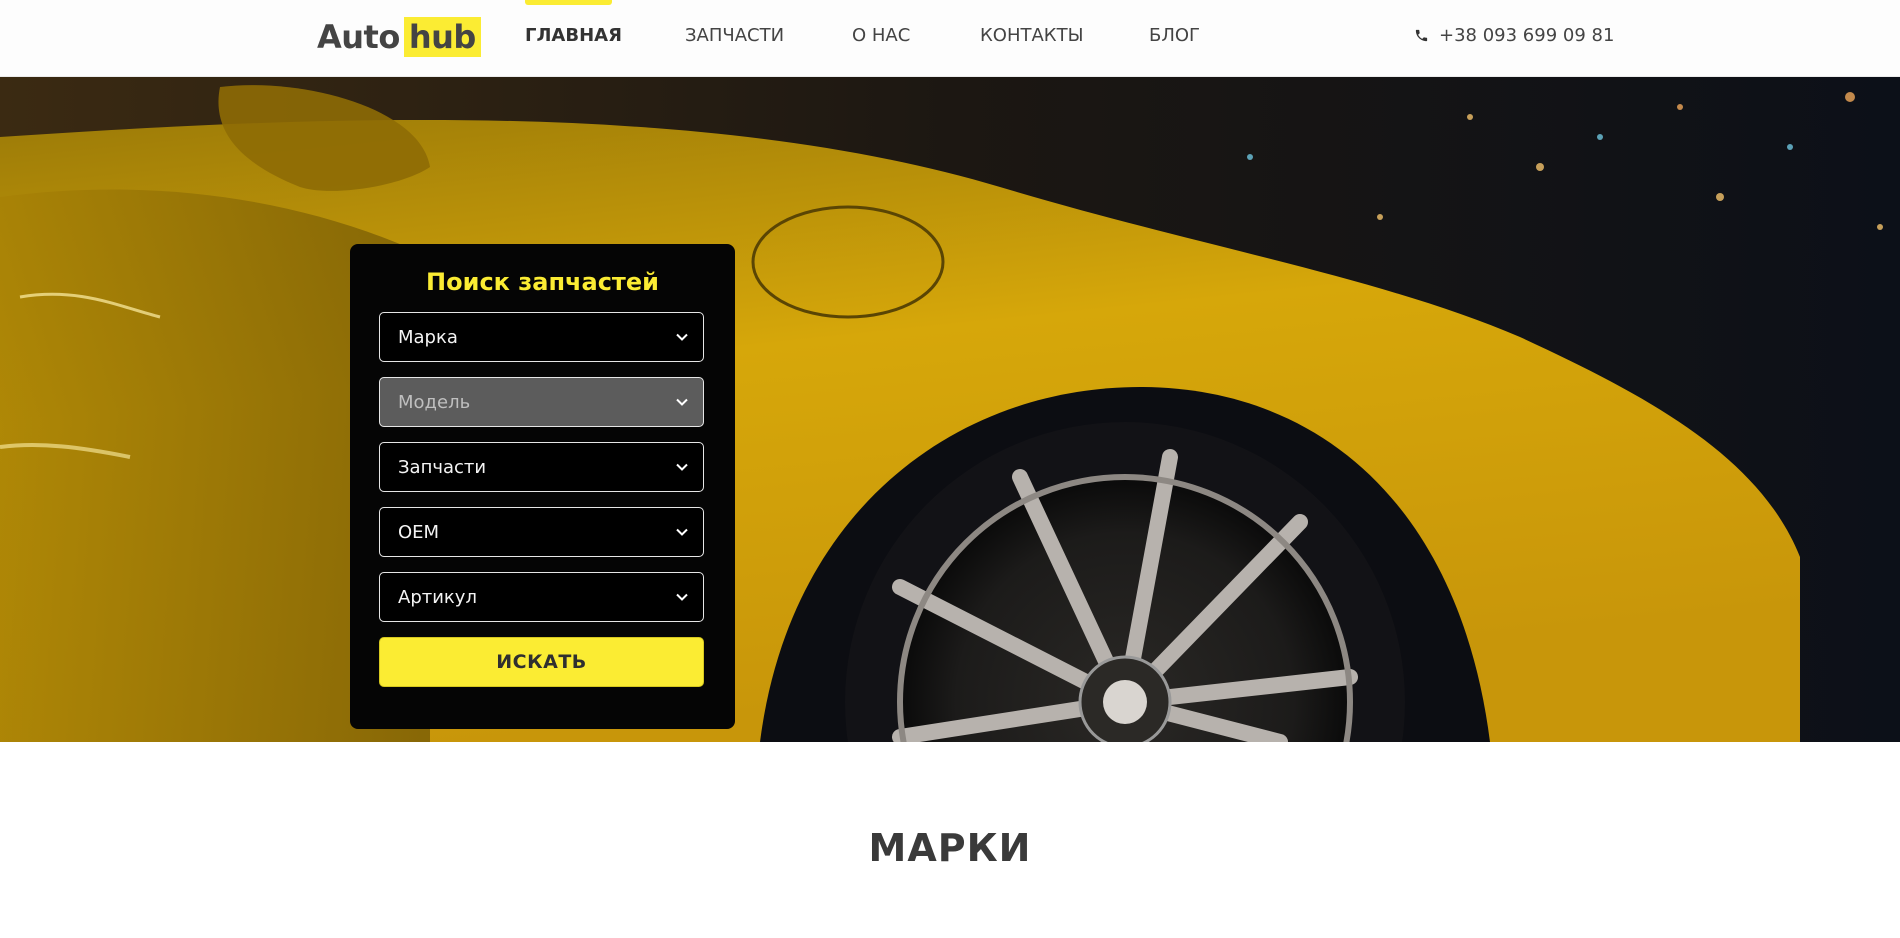 The width and height of the screenshot is (1900, 938). I want to click on oem-select-value: OEM, so click(419, 532).